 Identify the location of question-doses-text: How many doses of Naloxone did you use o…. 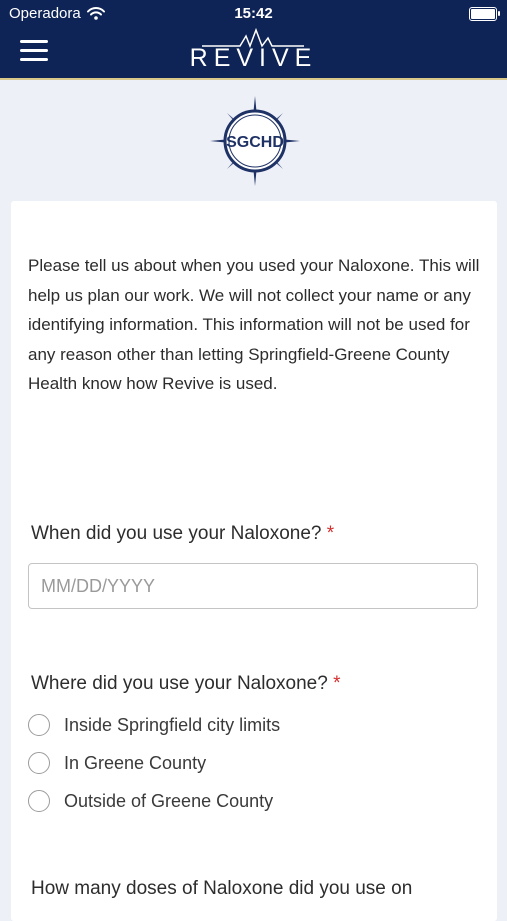
(222, 888).